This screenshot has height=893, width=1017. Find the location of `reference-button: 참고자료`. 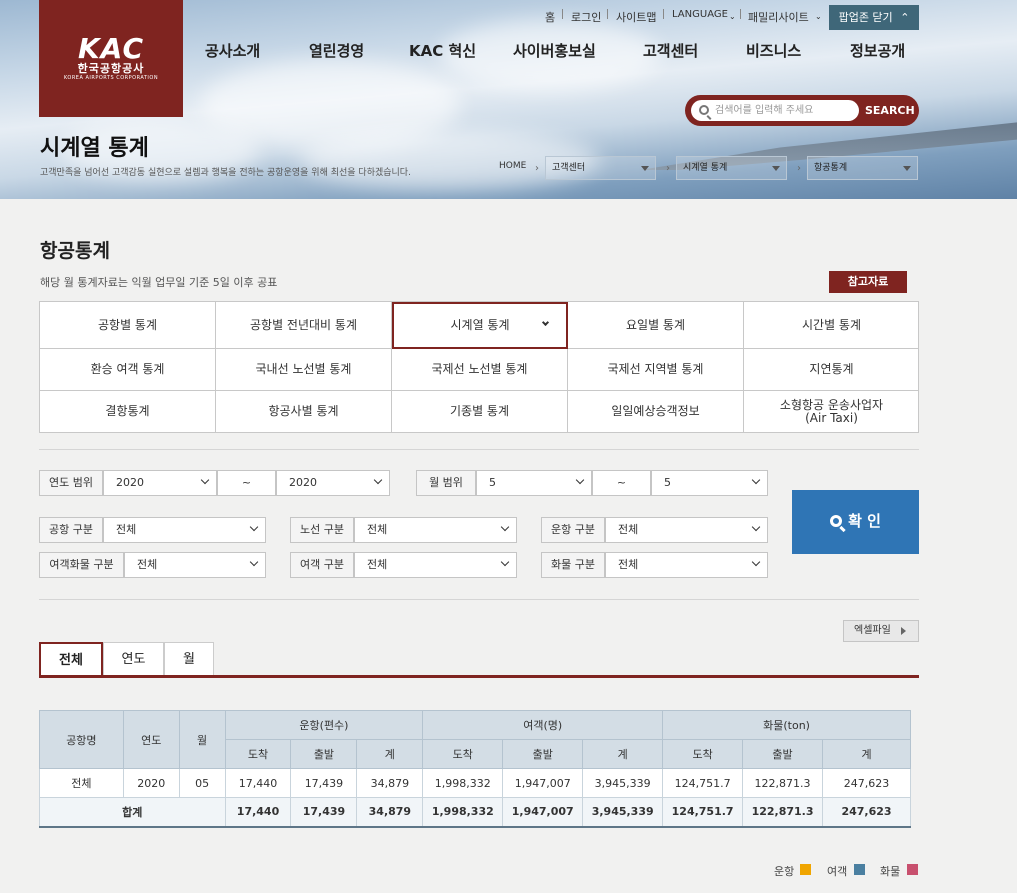

reference-button: 참고자료 is located at coordinates (868, 282).